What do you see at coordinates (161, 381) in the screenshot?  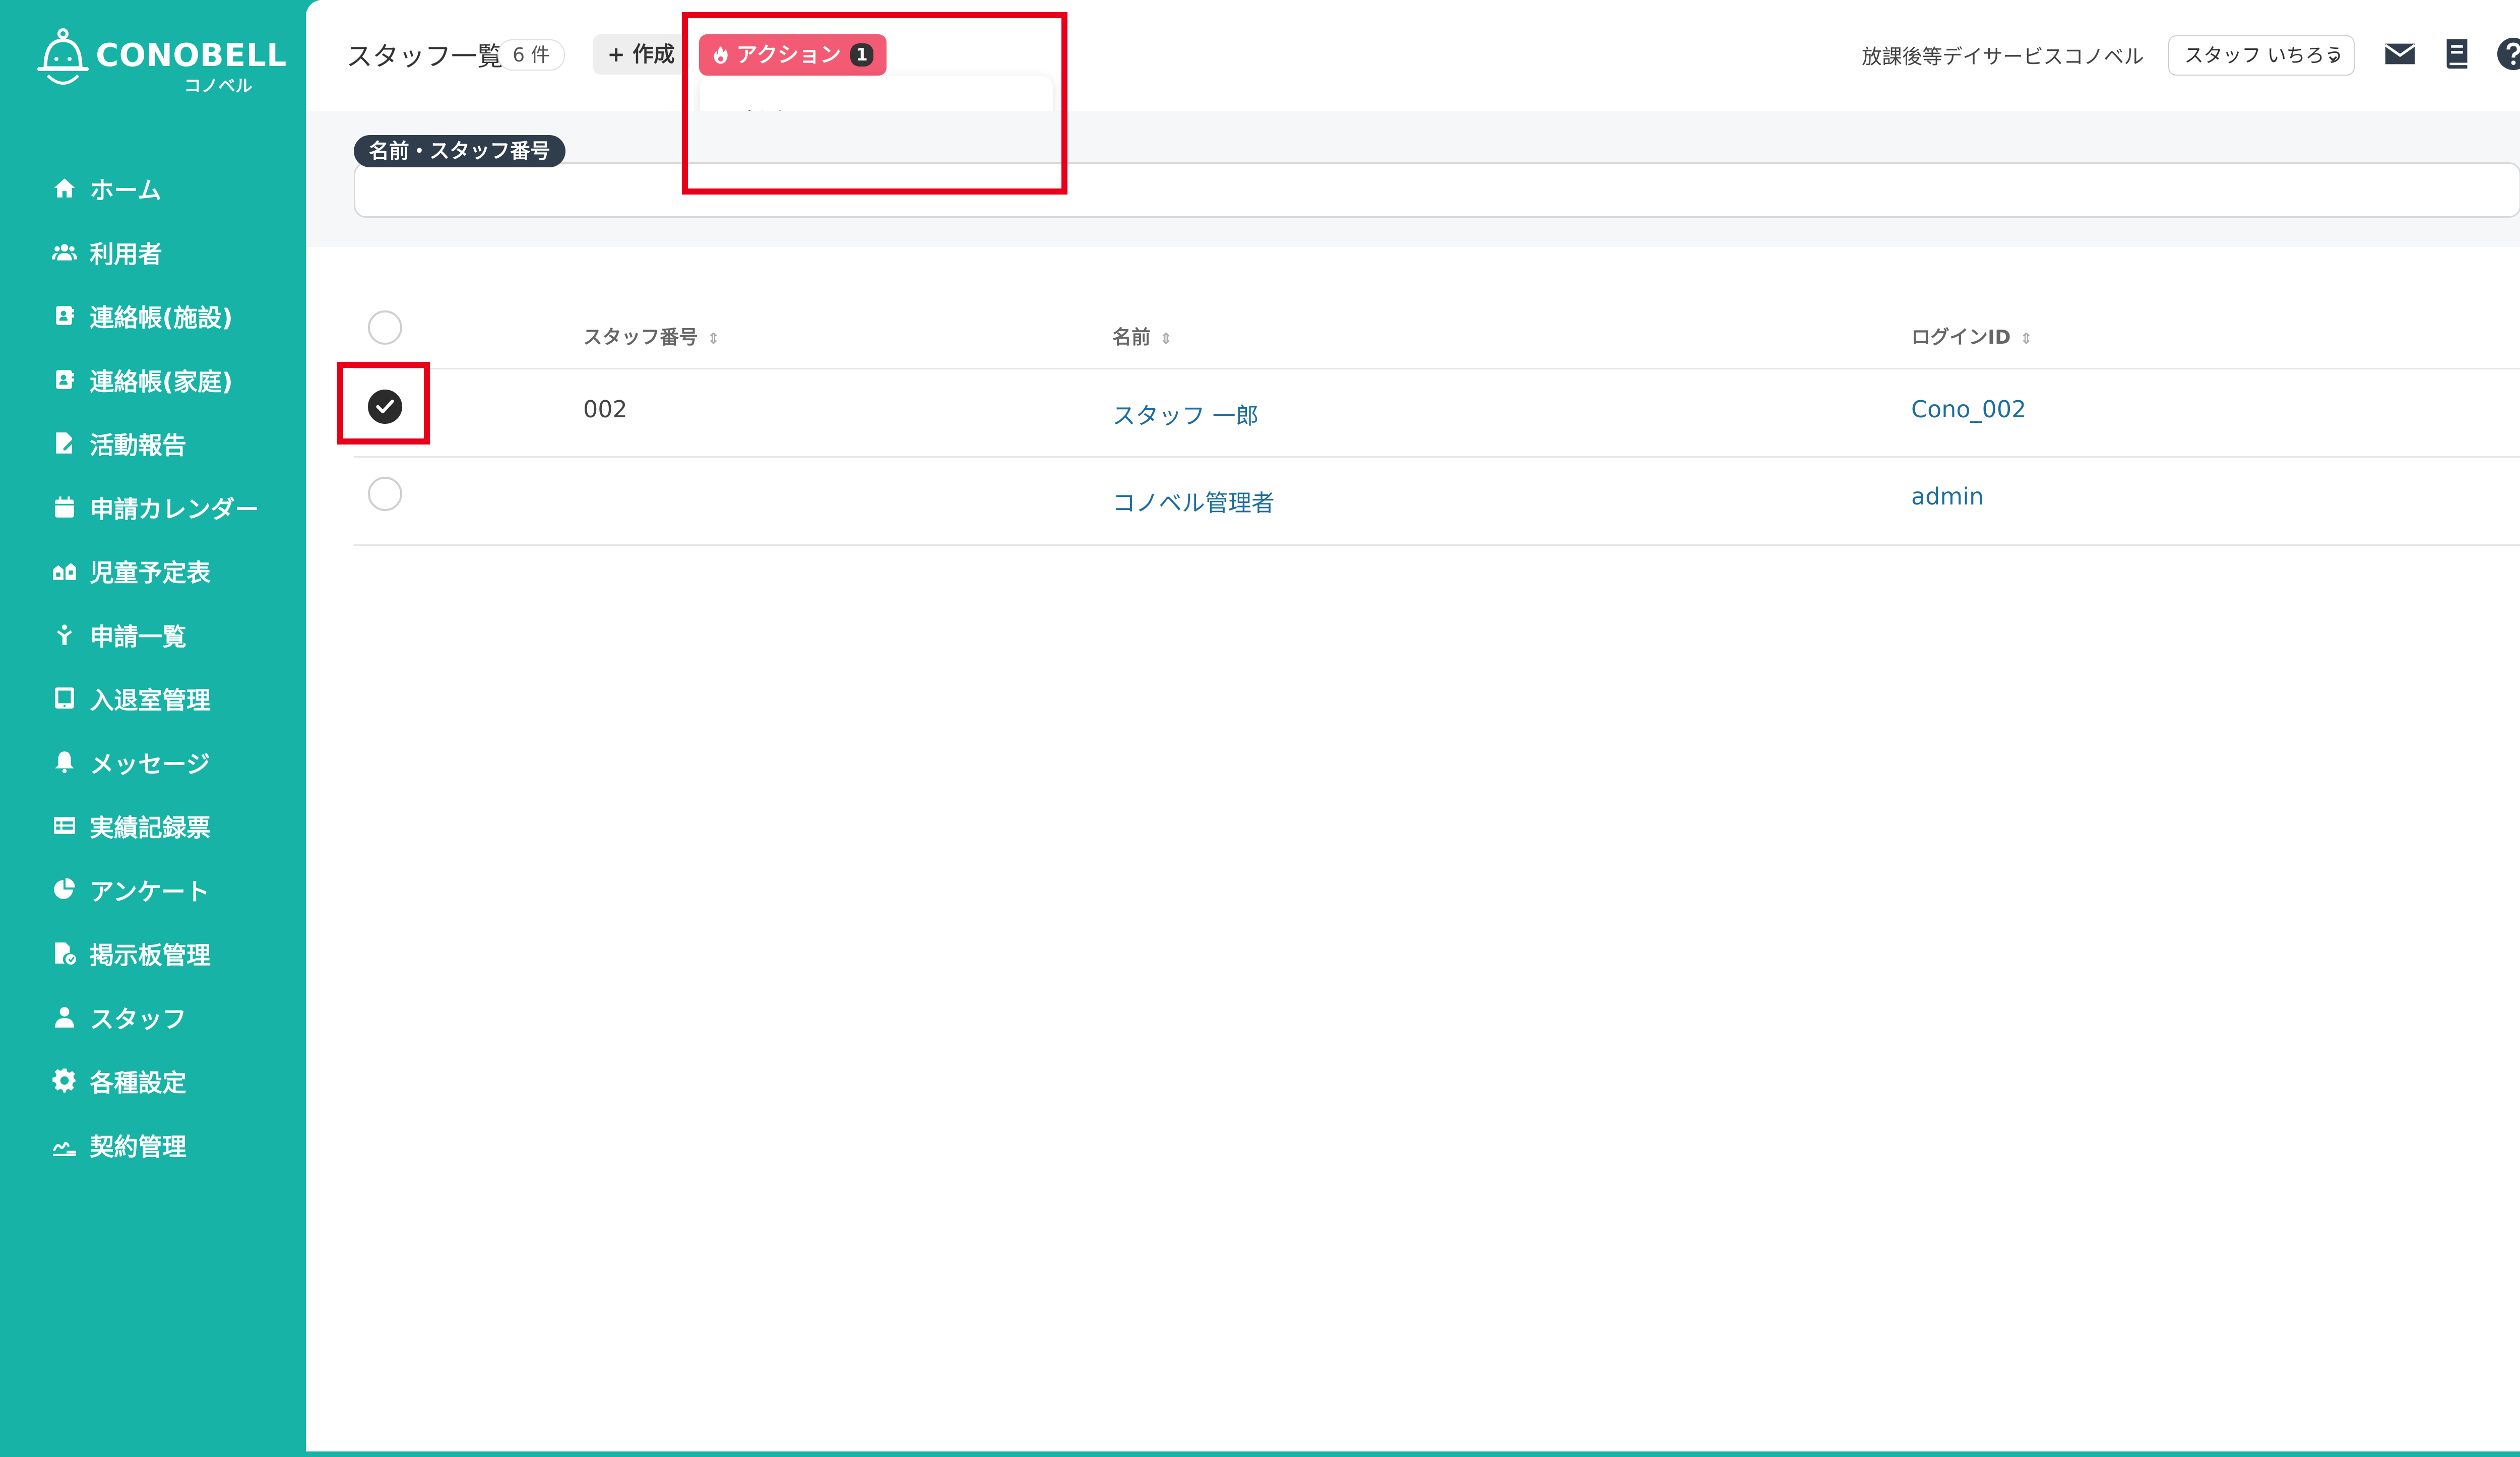 I see `sidebar-item-label: 連絡帳(家庭)` at bounding box center [161, 381].